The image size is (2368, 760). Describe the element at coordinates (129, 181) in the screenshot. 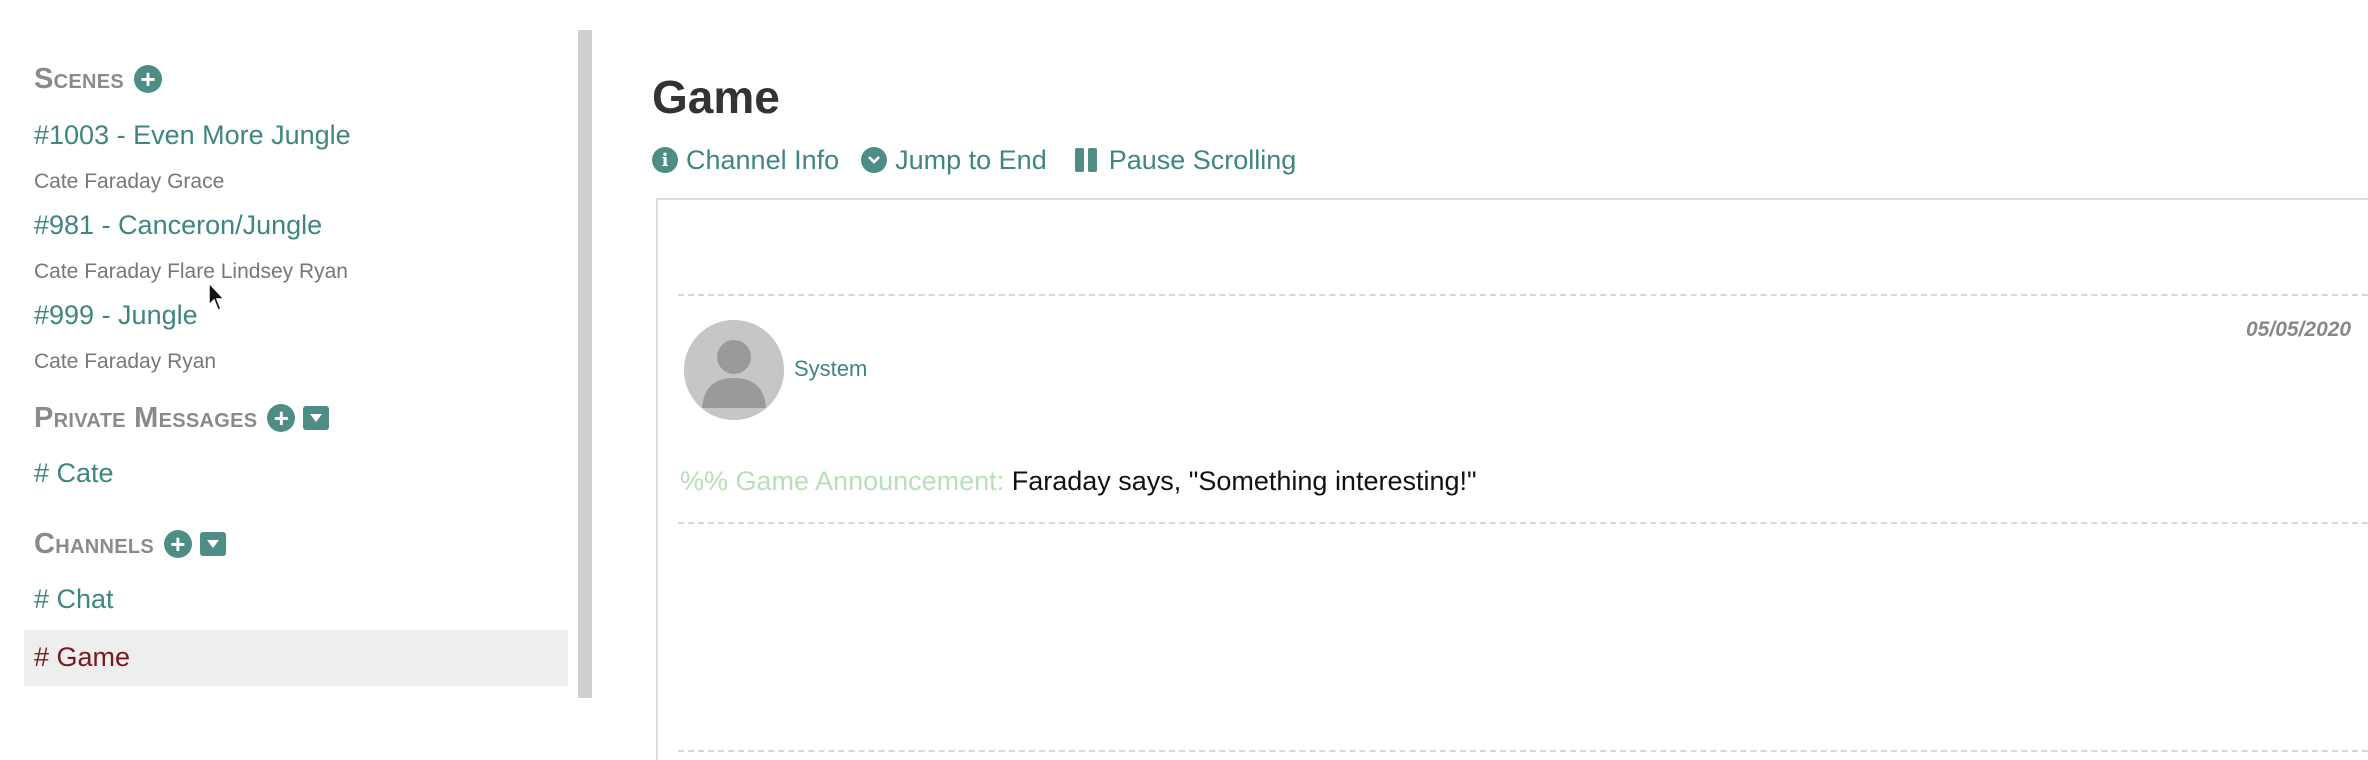

I see `scene-participants: Cate Faraday Grace` at that location.